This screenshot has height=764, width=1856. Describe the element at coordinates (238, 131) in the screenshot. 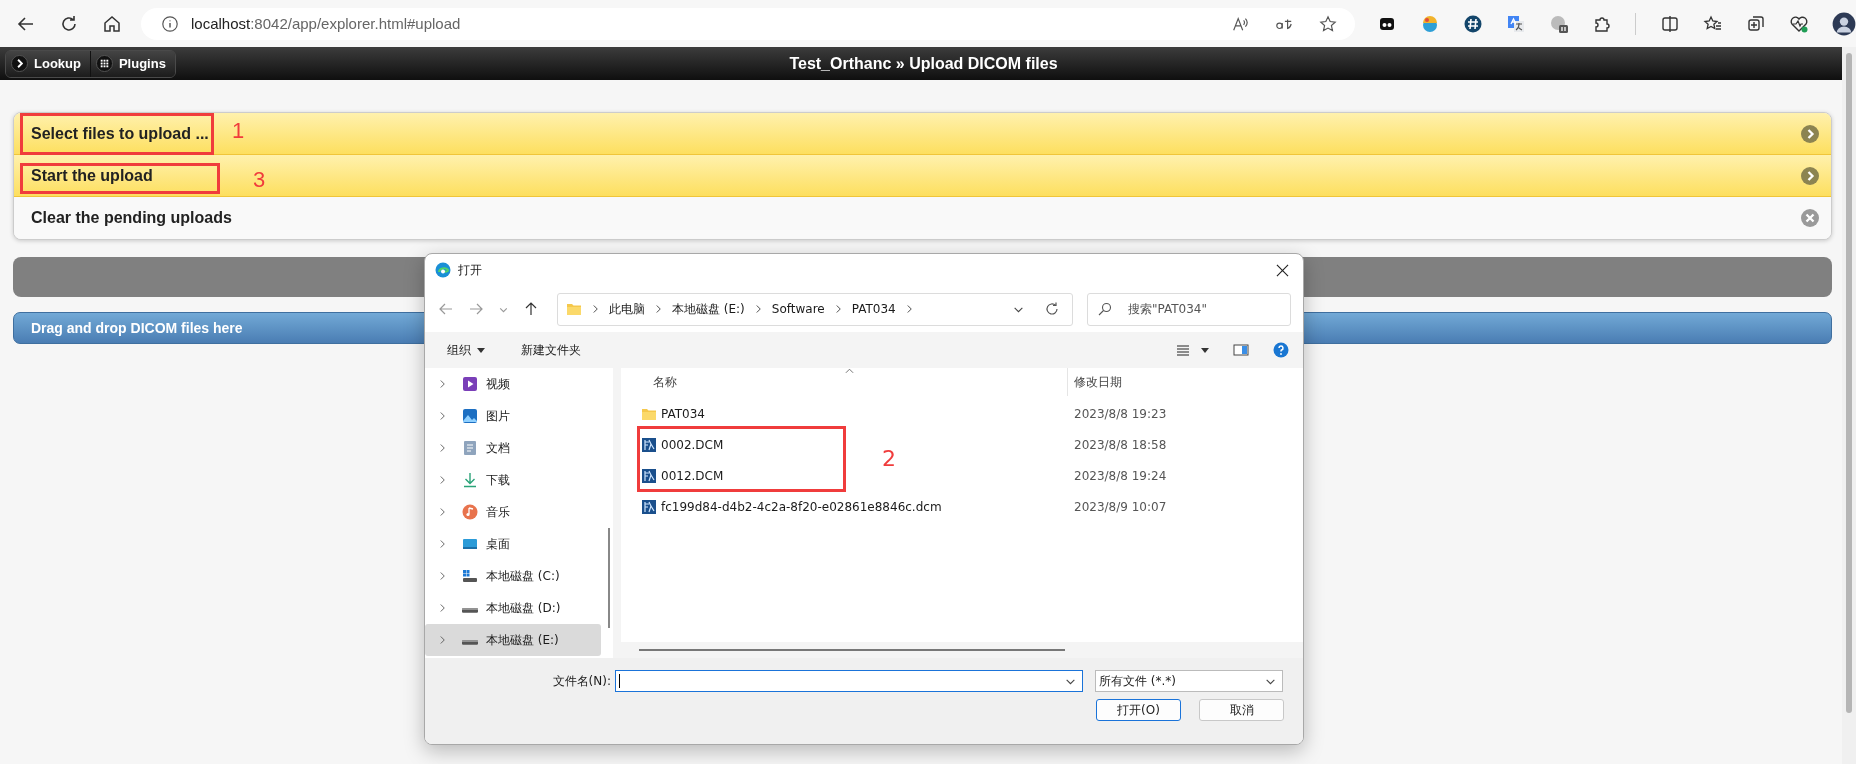

I see `annotation-number: 1` at that location.